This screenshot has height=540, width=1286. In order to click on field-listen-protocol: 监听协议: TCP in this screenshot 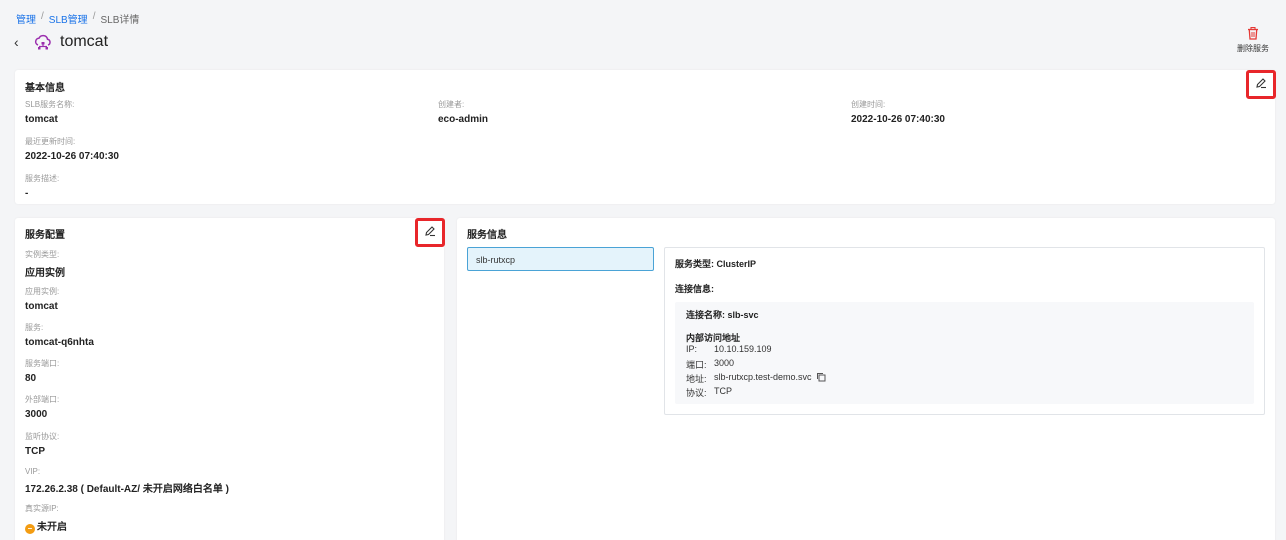, I will do `click(42, 444)`.